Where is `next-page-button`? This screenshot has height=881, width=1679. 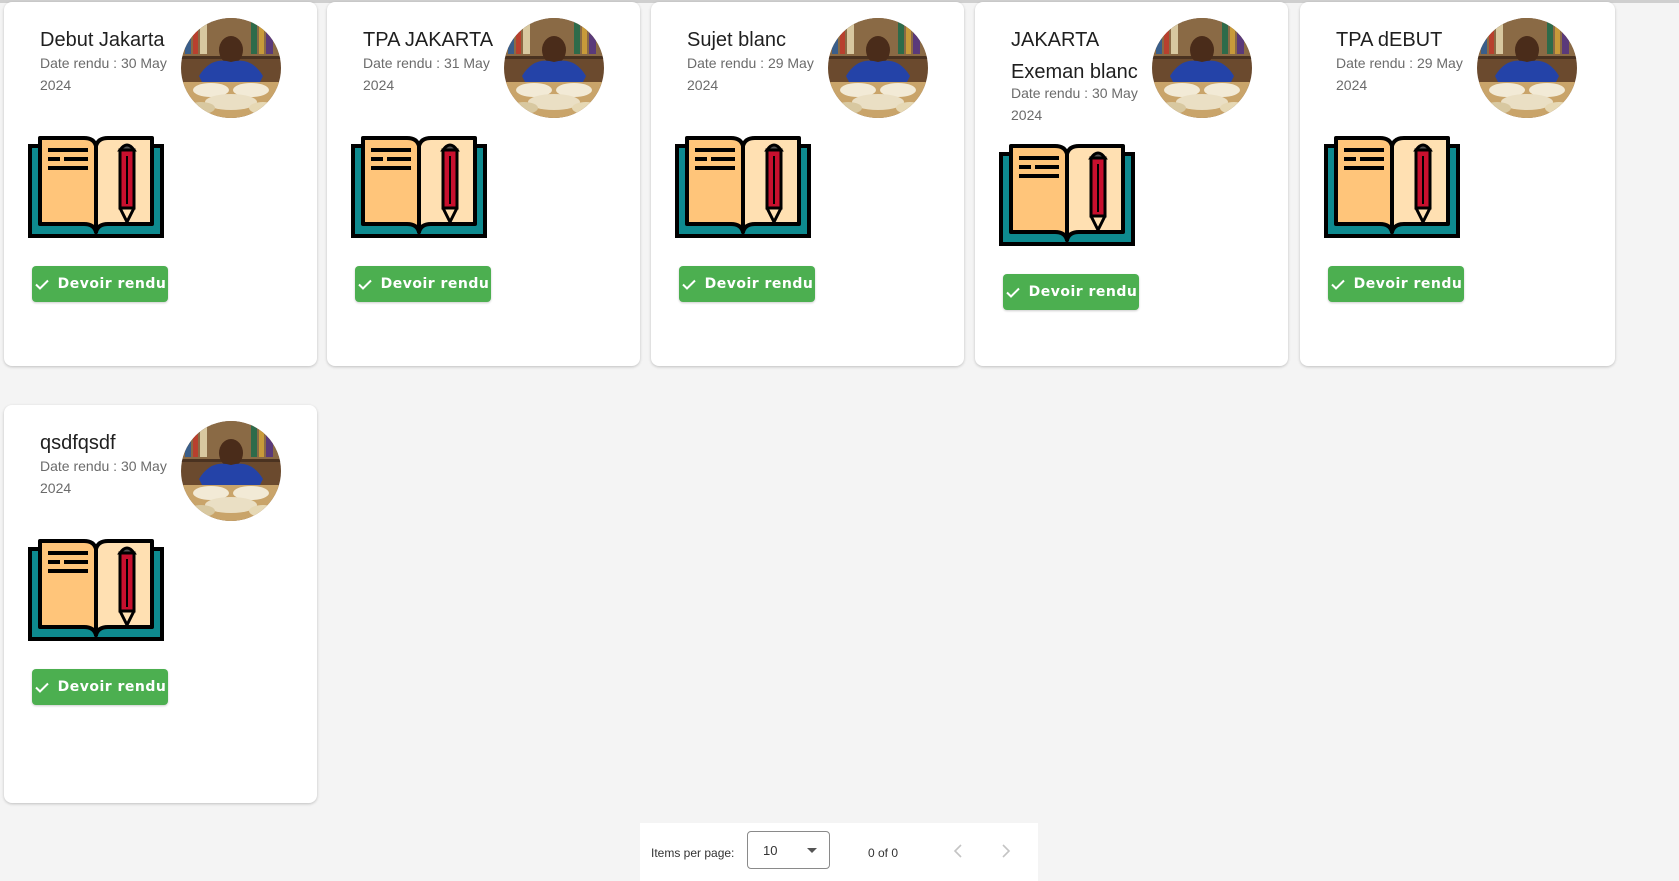 next-page-button is located at coordinates (1006, 851).